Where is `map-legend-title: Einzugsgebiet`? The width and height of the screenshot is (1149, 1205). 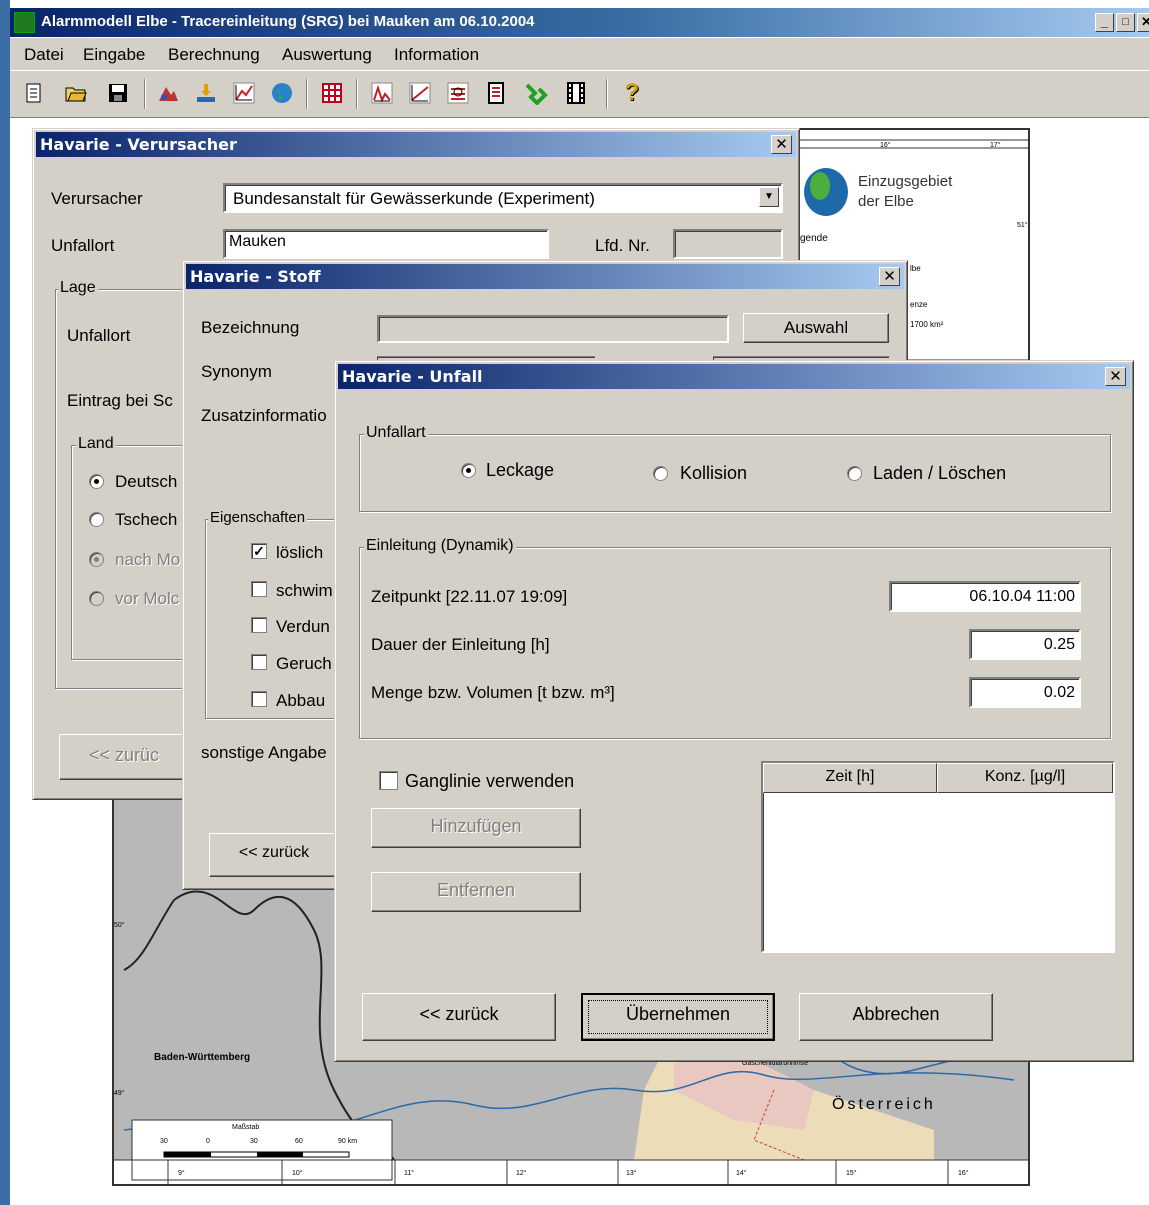 map-legend-title: Einzugsgebiet is located at coordinates (905, 181).